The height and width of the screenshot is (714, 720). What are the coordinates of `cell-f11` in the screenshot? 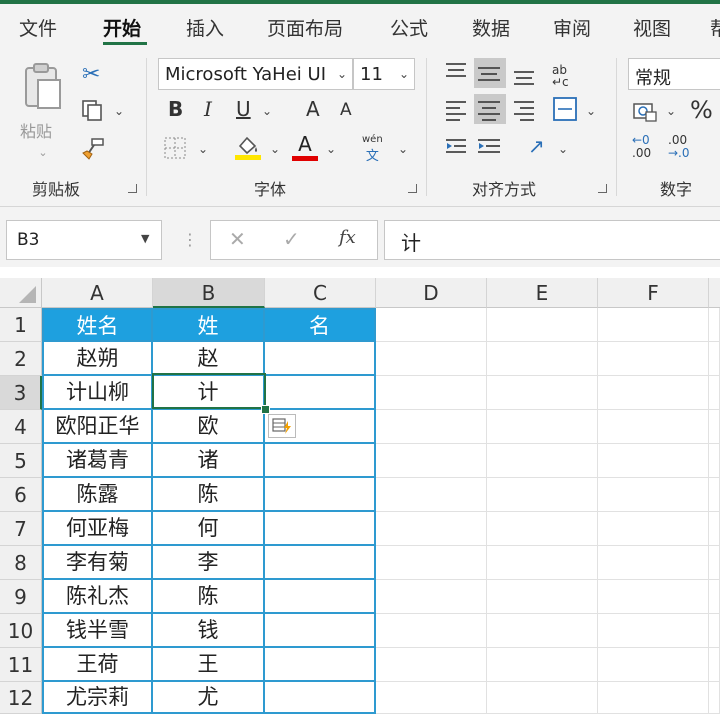 It's located at (653, 665).